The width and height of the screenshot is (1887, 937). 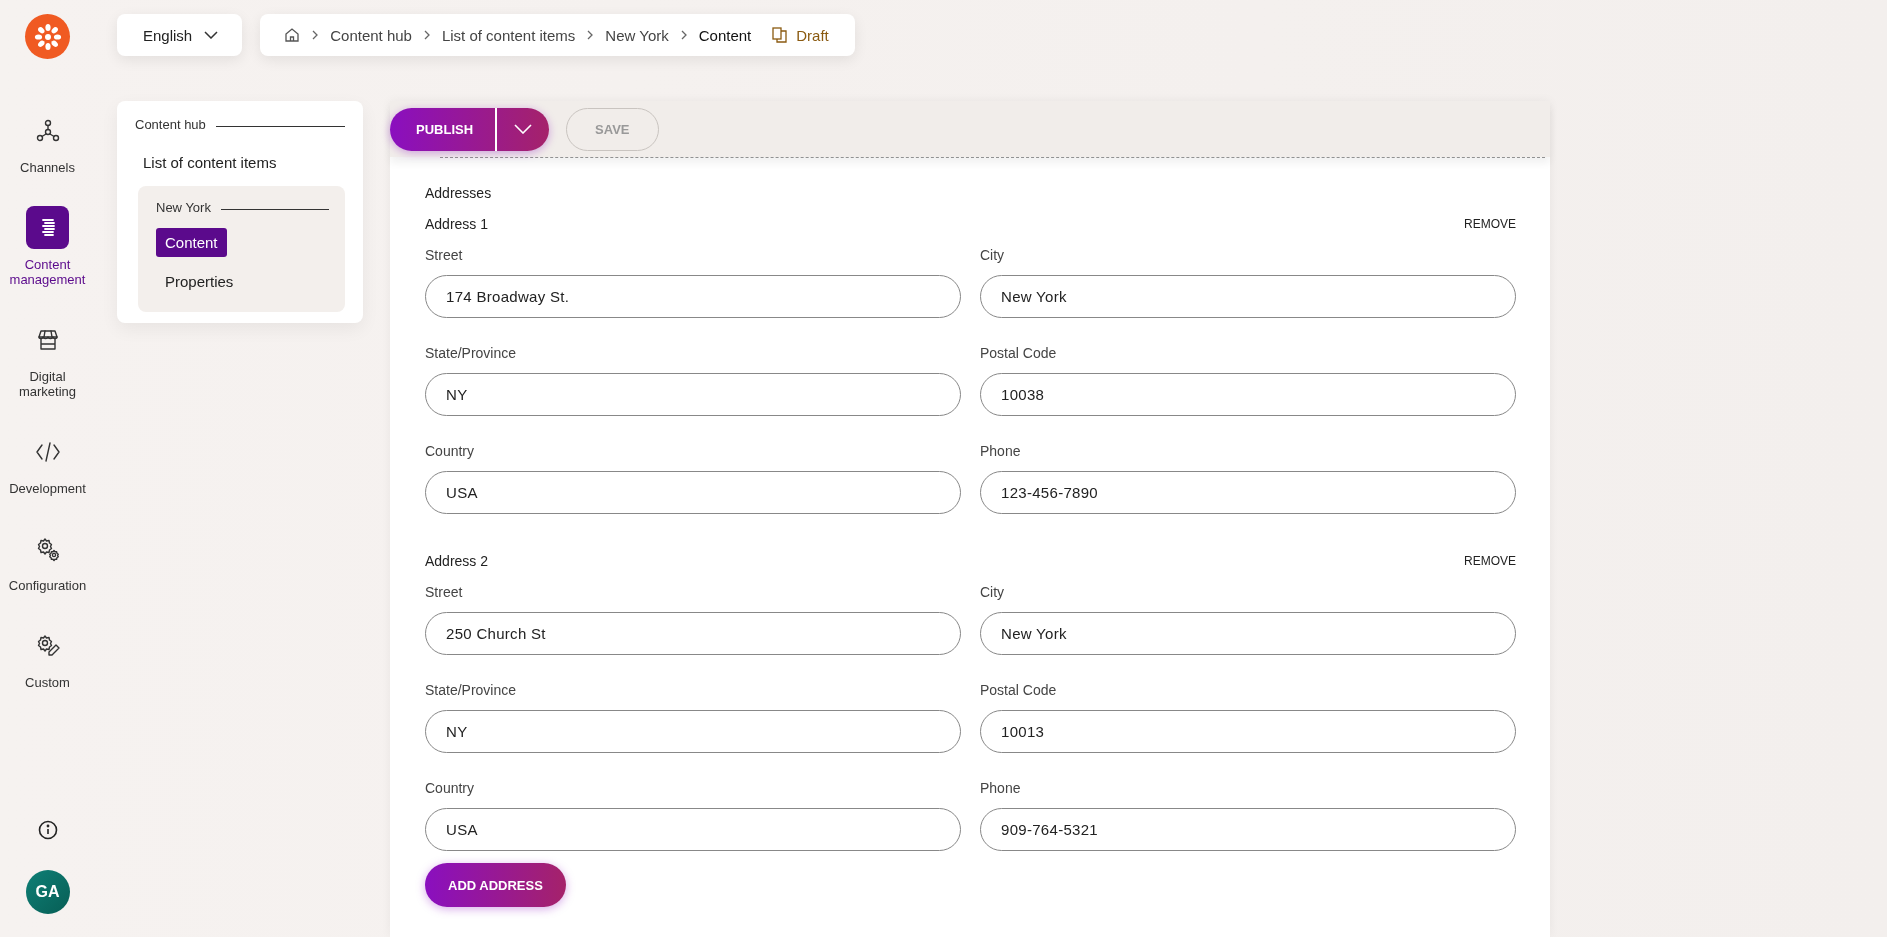 What do you see at coordinates (47, 227) in the screenshot?
I see `document-lines-icon` at bounding box center [47, 227].